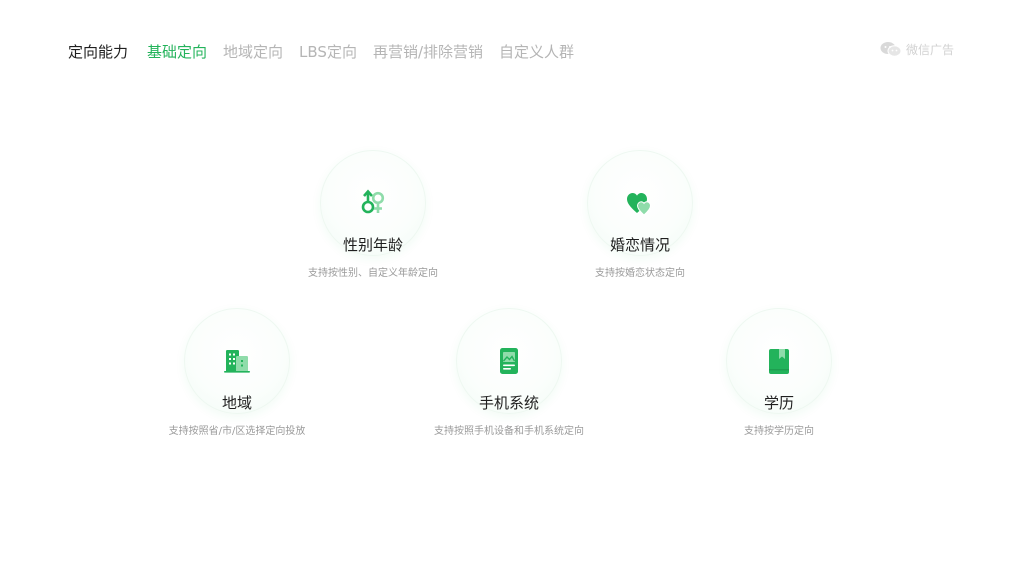 This screenshot has height=576, width=1024. Describe the element at coordinates (639, 245) in the screenshot. I see `feature-title: 婚恋情况` at that location.